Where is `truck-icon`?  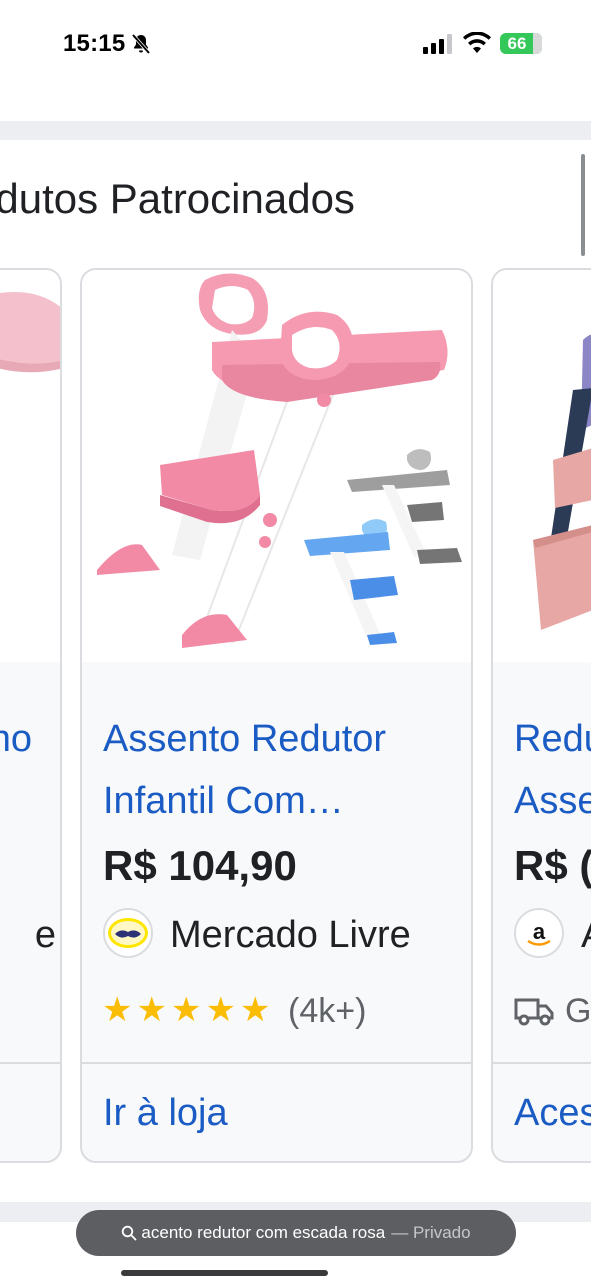 truck-icon is located at coordinates (534, 1012).